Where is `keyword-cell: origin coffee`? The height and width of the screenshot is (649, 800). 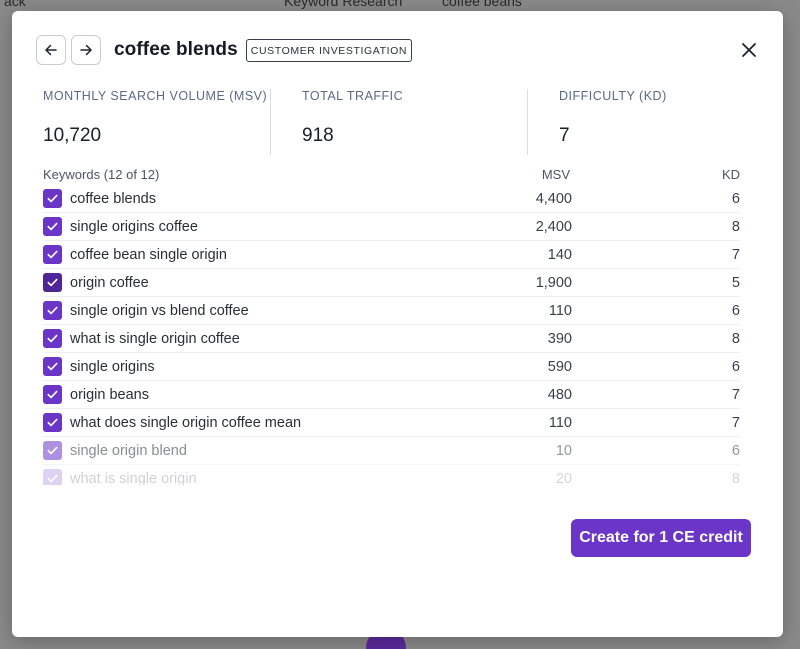
keyword-cell: origin coffee is located at coordinates (109, 282).